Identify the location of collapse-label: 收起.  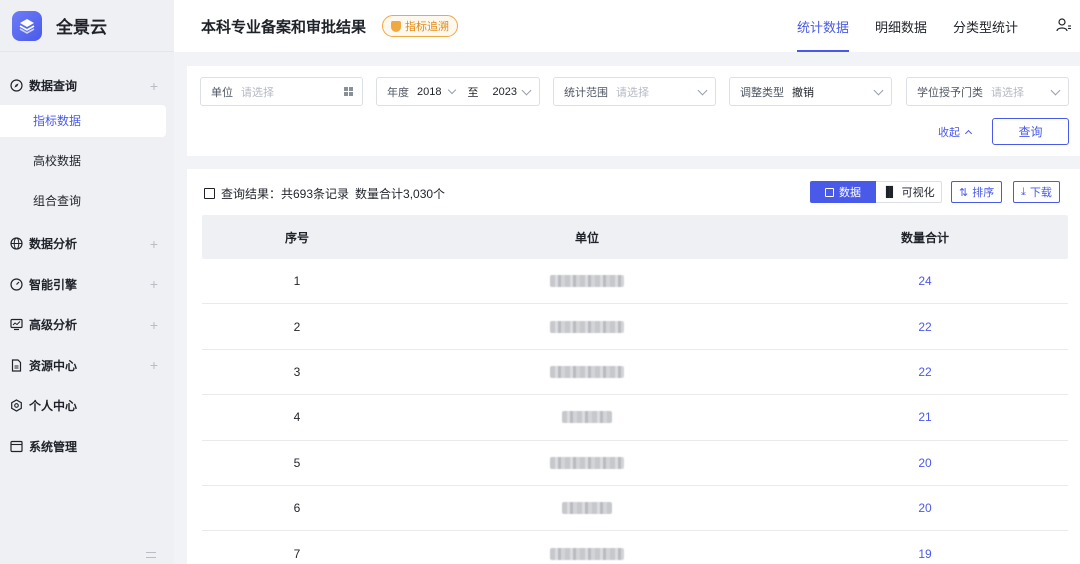
(949, 133).